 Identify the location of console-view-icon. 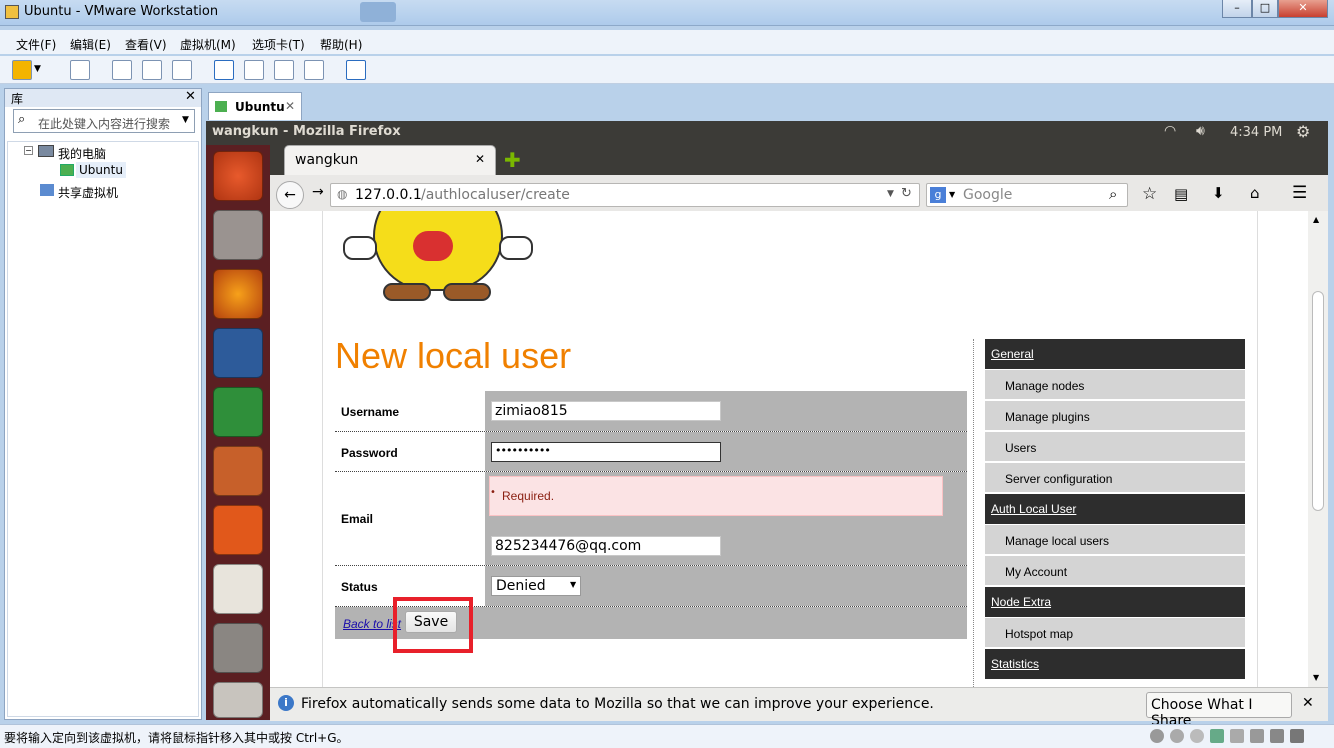
(254, 70).